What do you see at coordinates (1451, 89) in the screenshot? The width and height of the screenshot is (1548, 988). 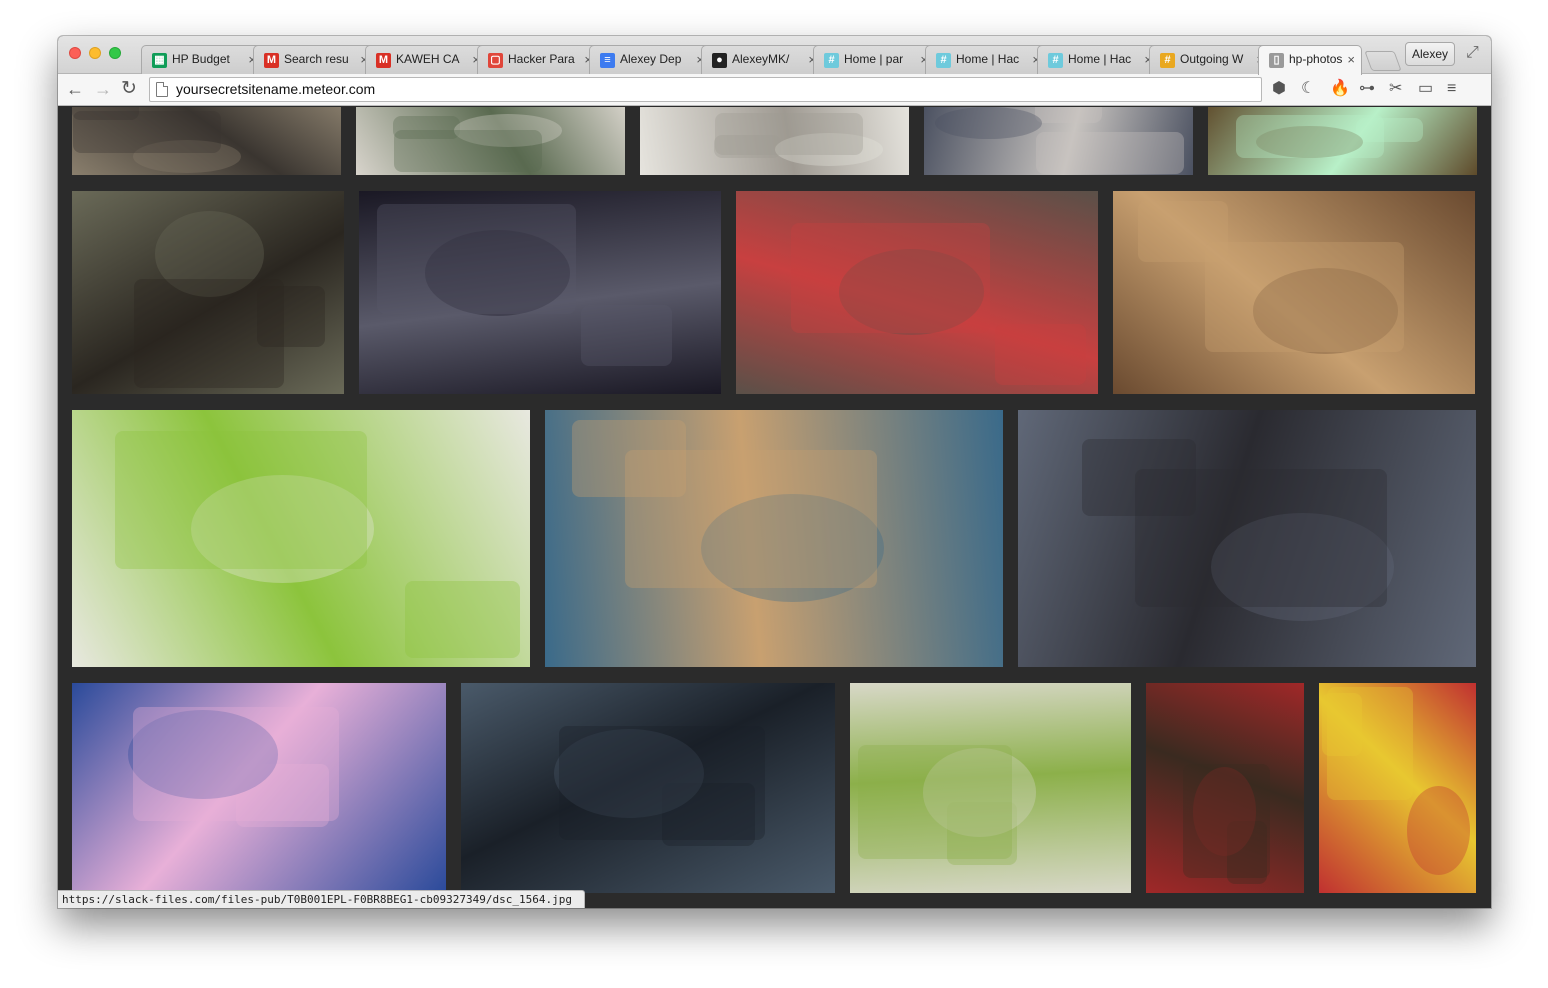 I see `menu-icon: ≡` at bounding box center [1451, 89].